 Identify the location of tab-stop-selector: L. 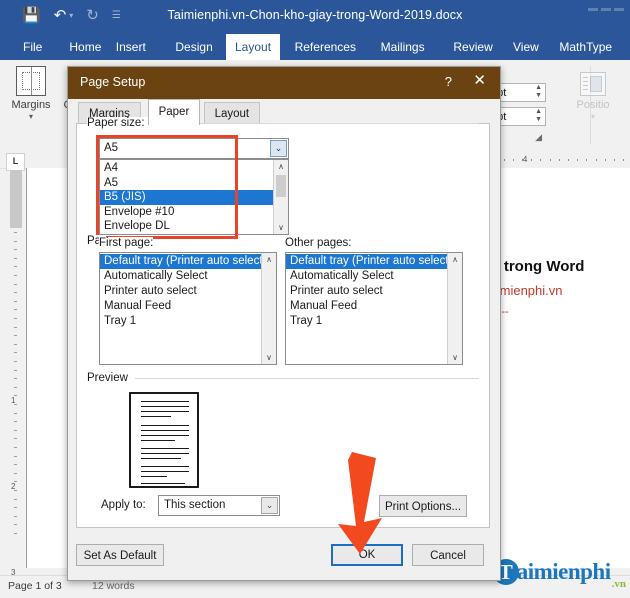
(15, 162).